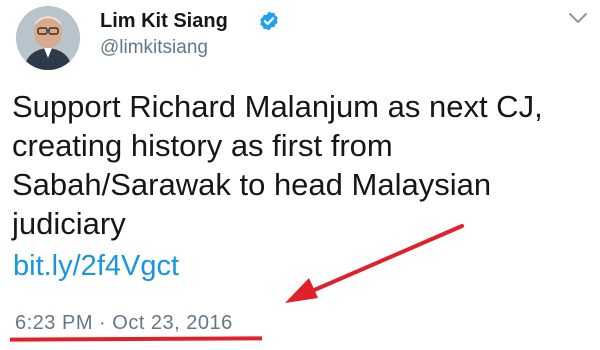 The width and height of the screenshot is (600, 350). I want to click on tweet-link: bit.ly/2f4Vgct, so click(96, 266).